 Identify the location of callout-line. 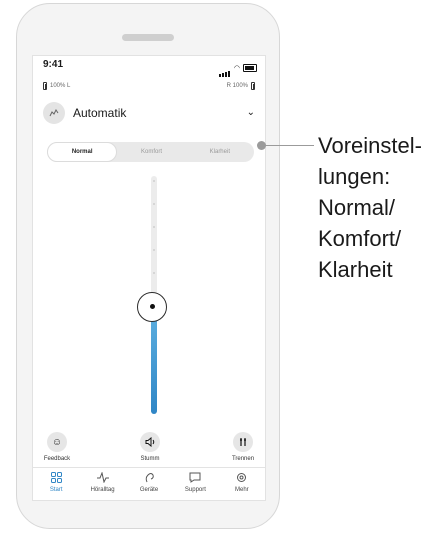
(288, 145).